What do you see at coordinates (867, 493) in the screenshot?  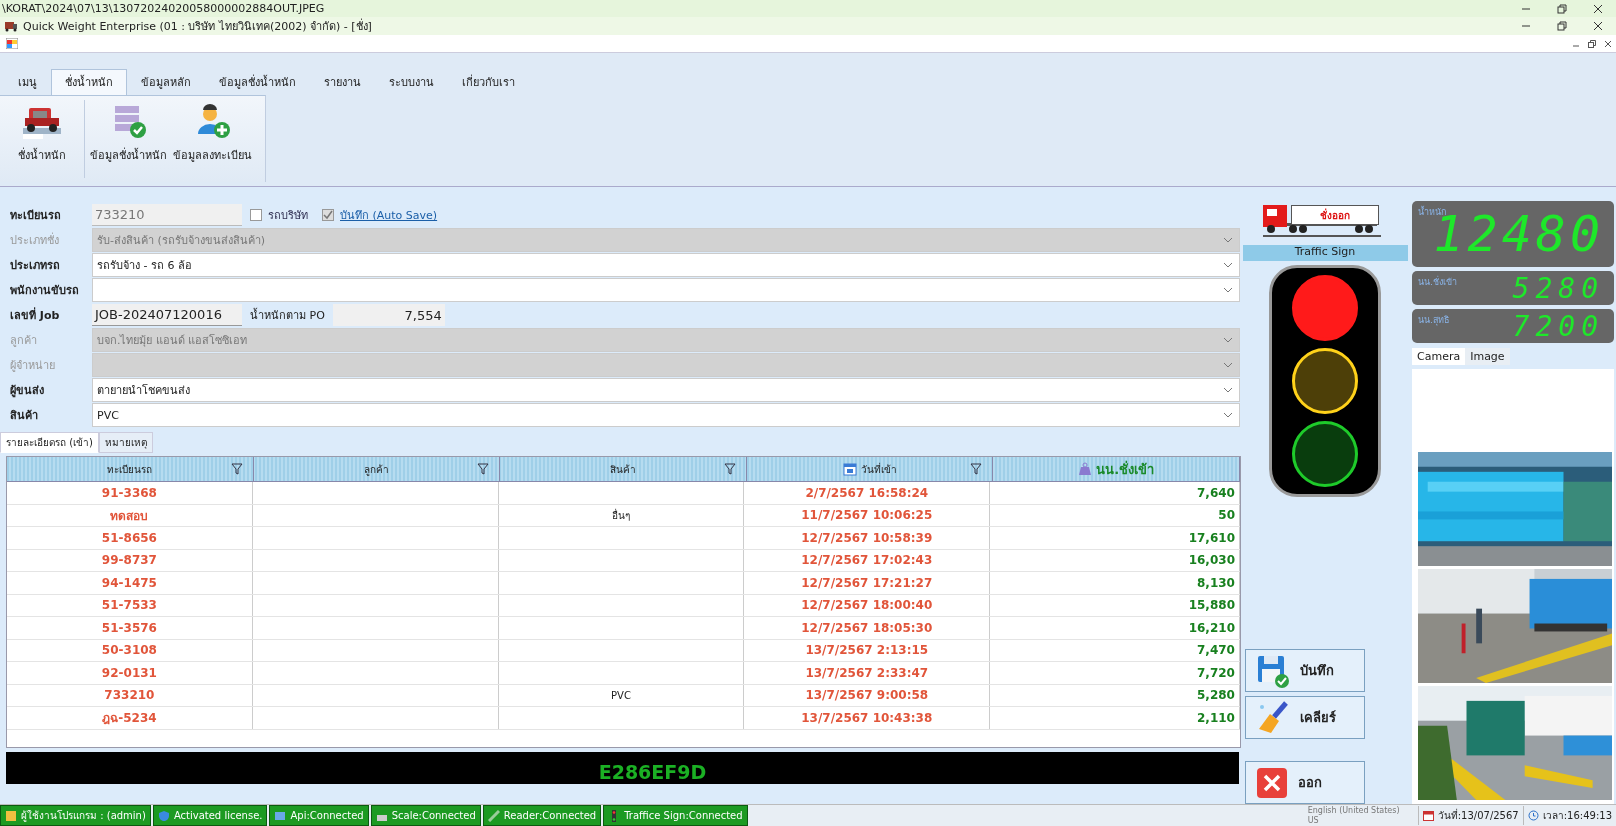 I see `table-cell: 2/7/2567 16:58:24` at bounding box center [867, 493].